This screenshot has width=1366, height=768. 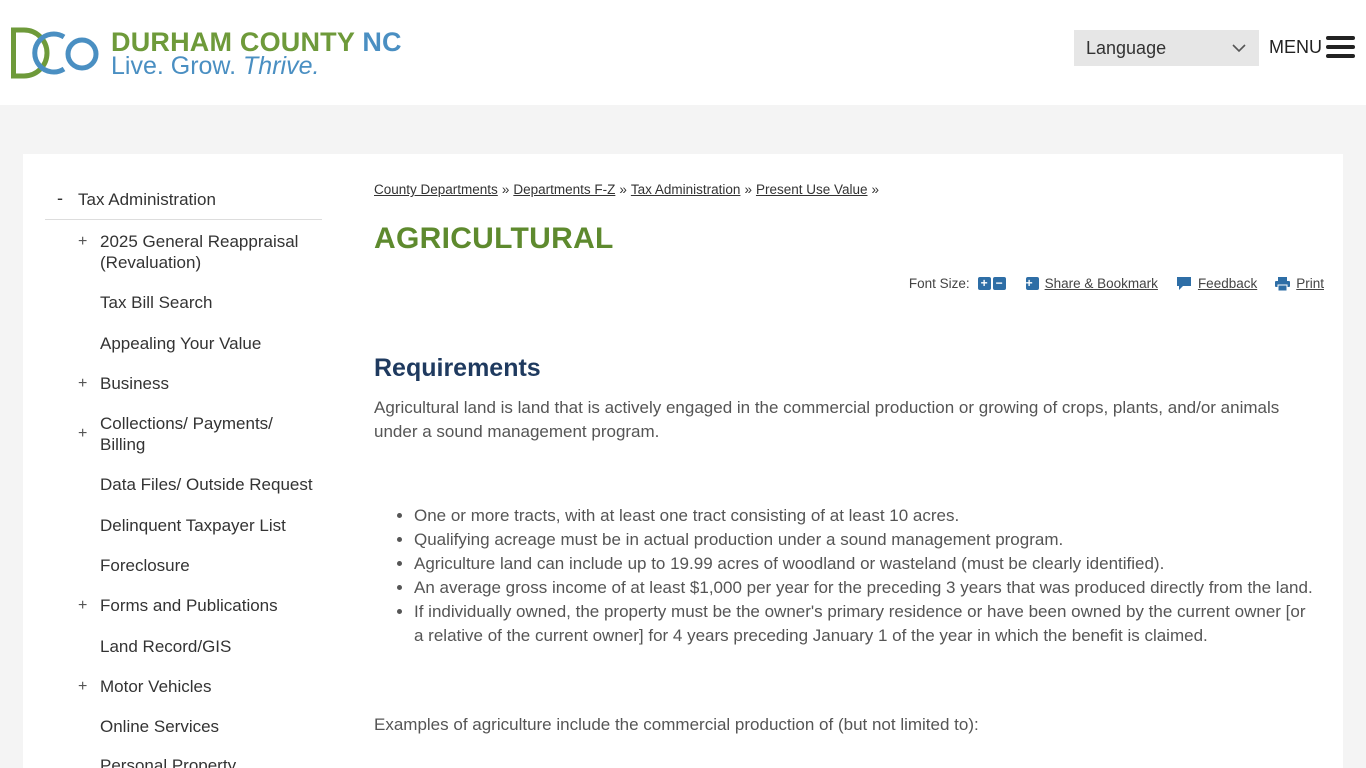 What do you see at coordinates (134, 383) in the screenshot?
I see `sidebar-item-label: Business` at bounding box center [134, 383].